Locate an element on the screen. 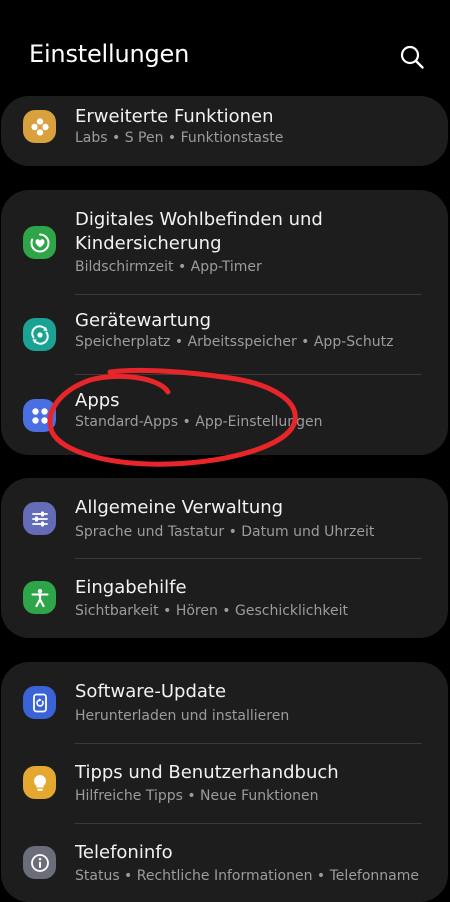 This screenshot has height=902, width=450. item-title: Apps is located at coordinates (97, 400).